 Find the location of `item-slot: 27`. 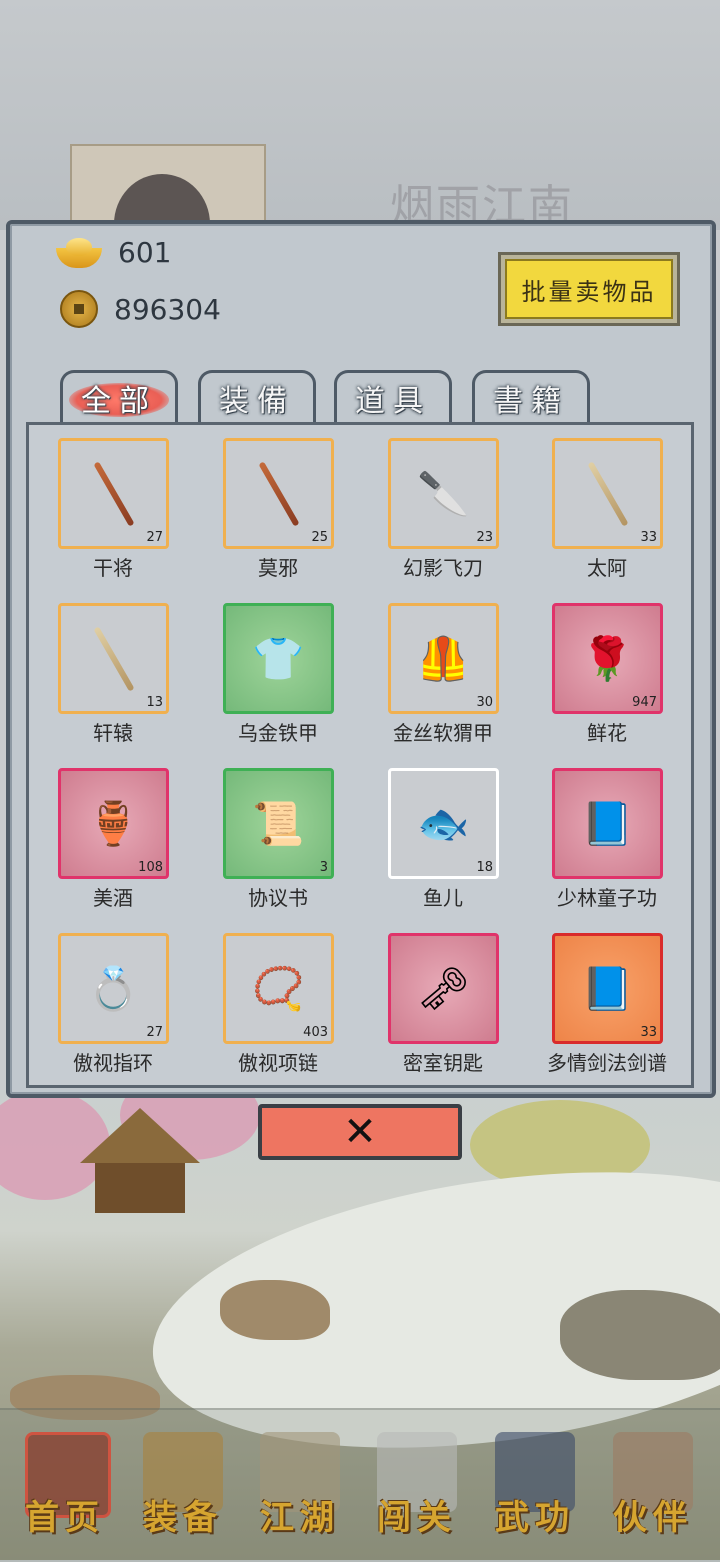

item-slot: 27 is located at coordinates (113, 493).